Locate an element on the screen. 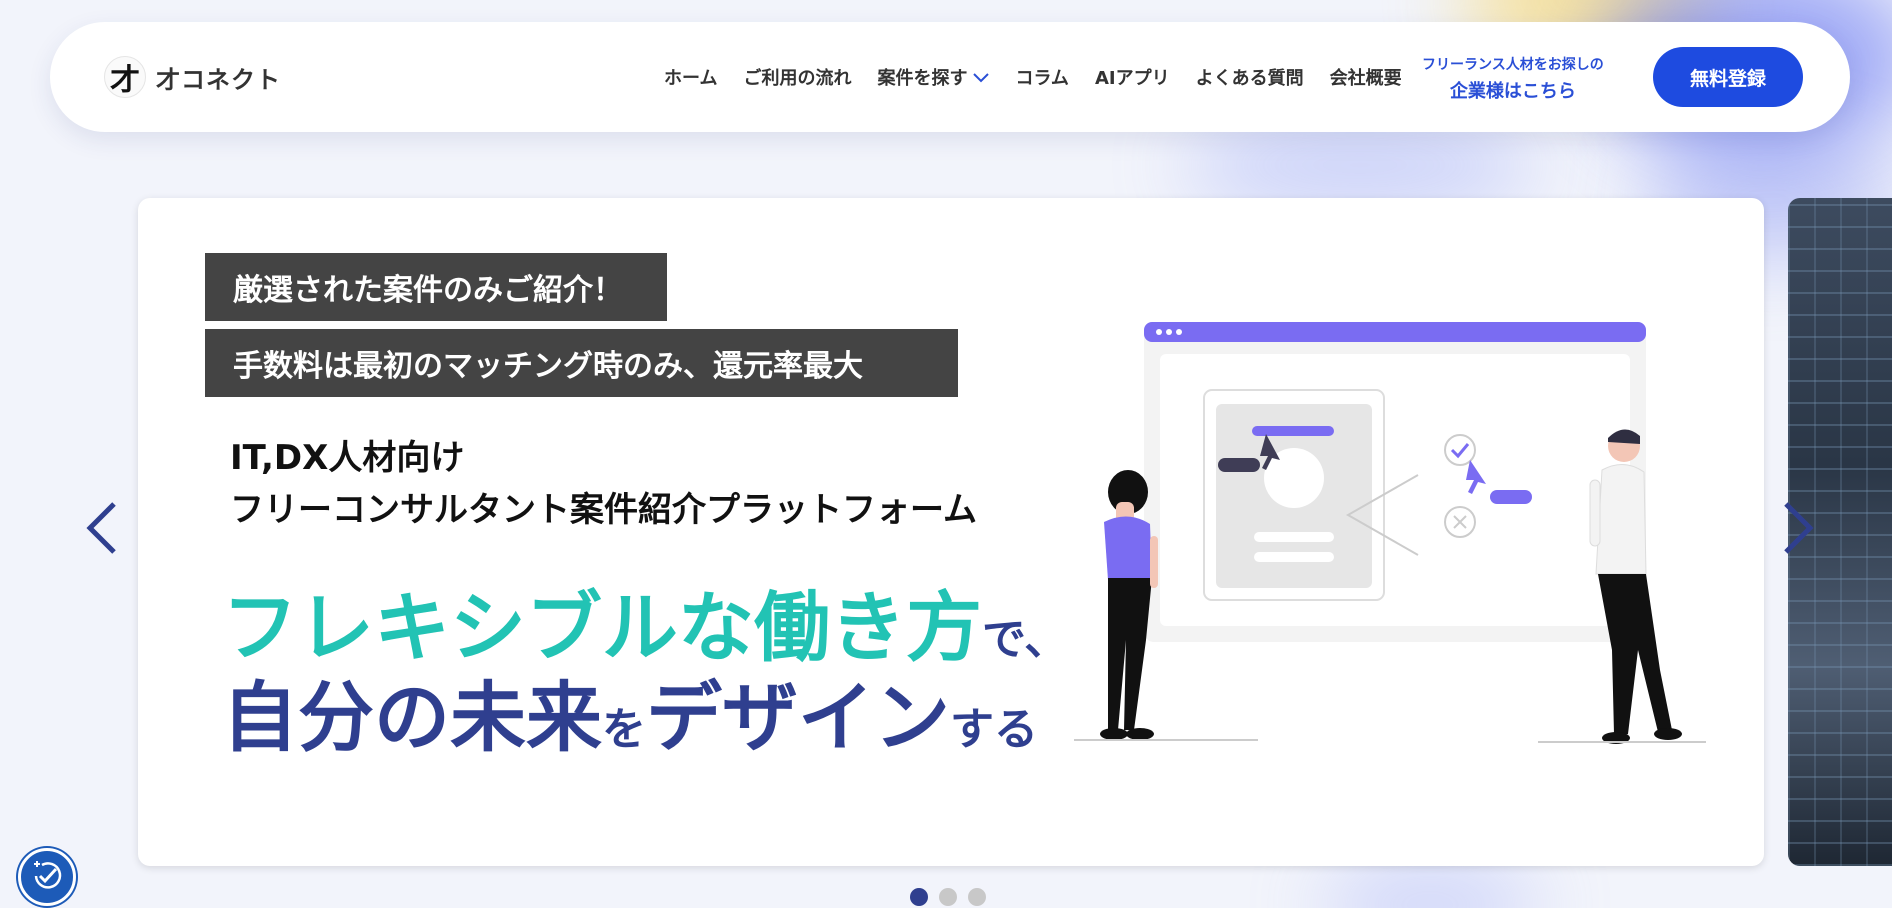  accessibility-check-icon is located at coordinates (47, 877).